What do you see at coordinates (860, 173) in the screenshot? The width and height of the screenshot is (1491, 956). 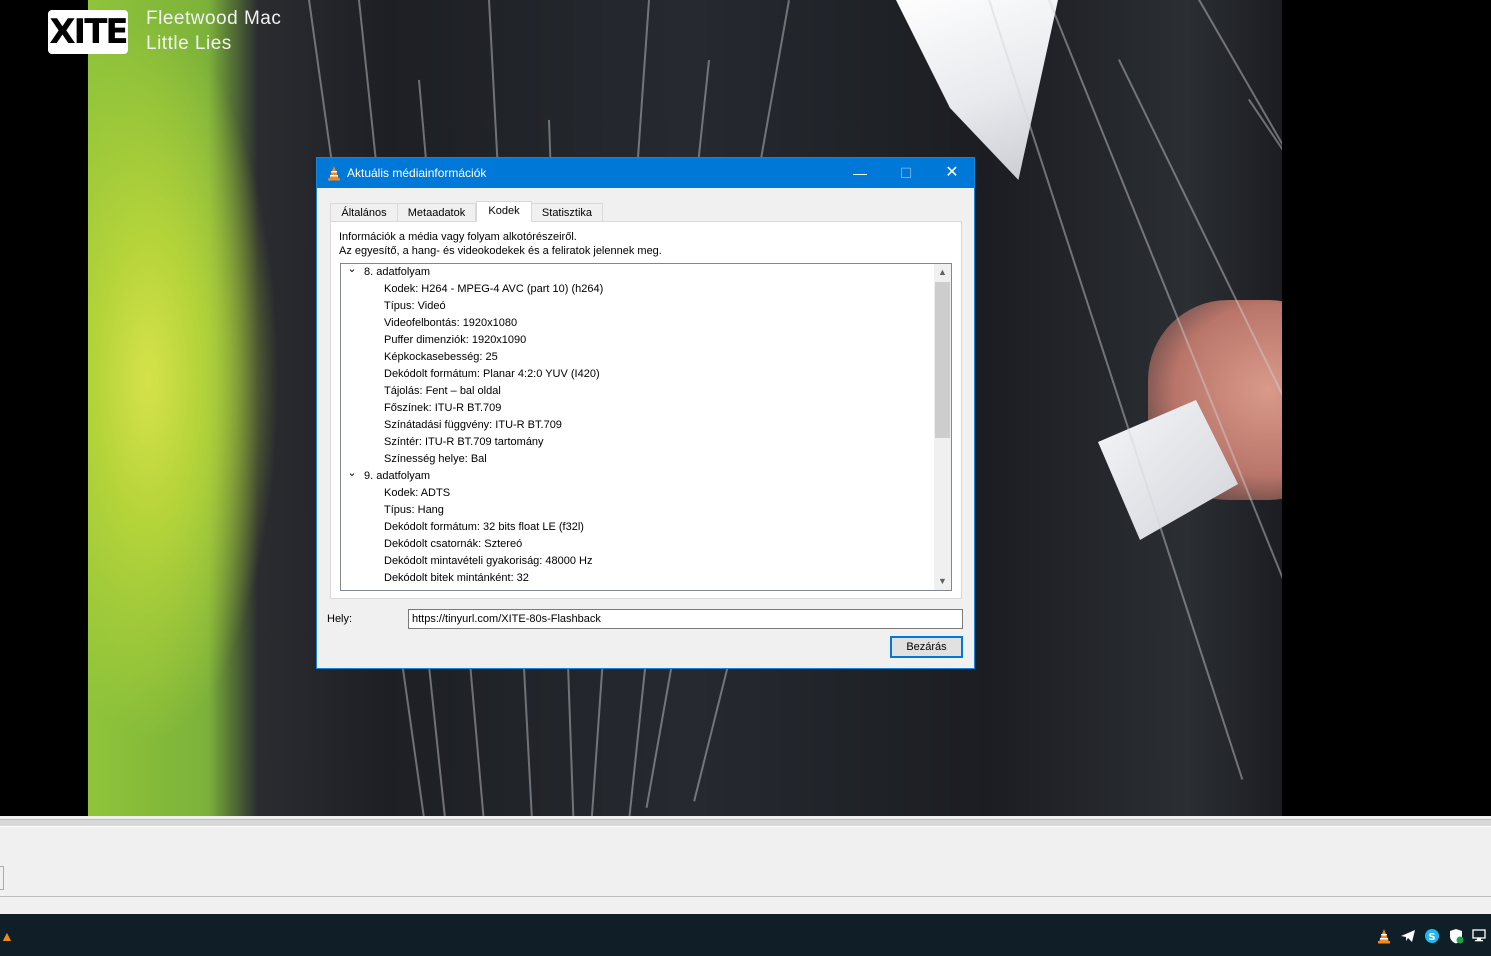 I see `minimize-button: —` at bounding box center [860, 173].